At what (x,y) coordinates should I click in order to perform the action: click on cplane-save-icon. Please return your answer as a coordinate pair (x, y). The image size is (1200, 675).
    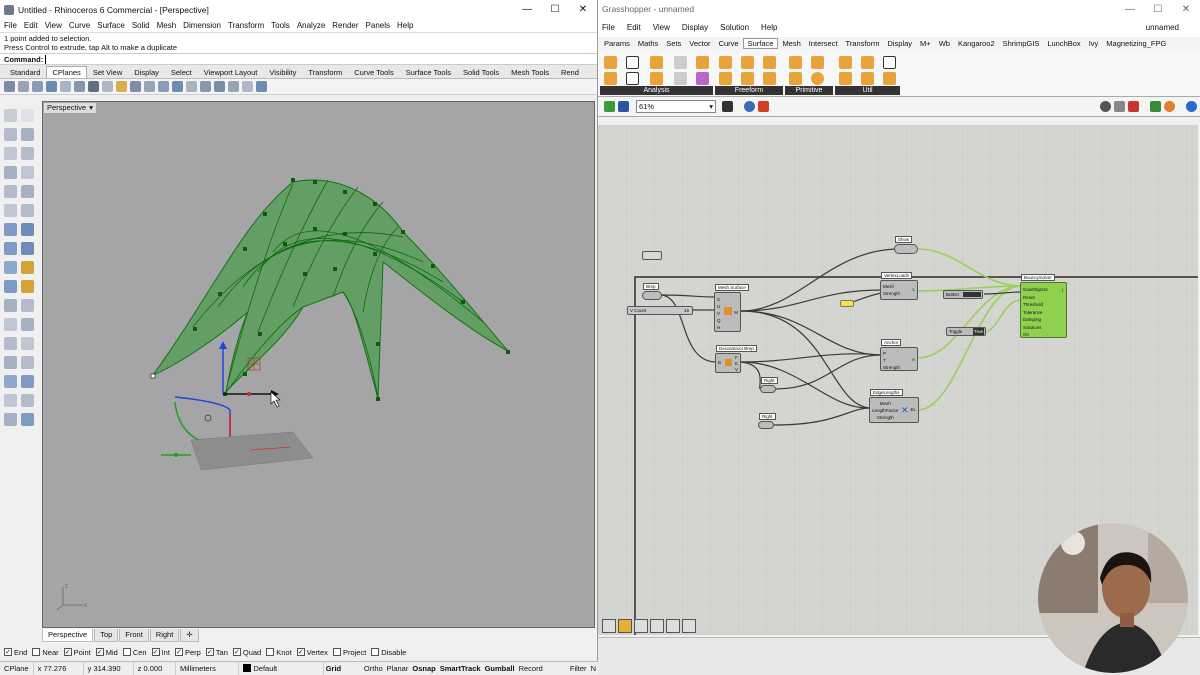
    Looking at the image, I should click on (135, 86).